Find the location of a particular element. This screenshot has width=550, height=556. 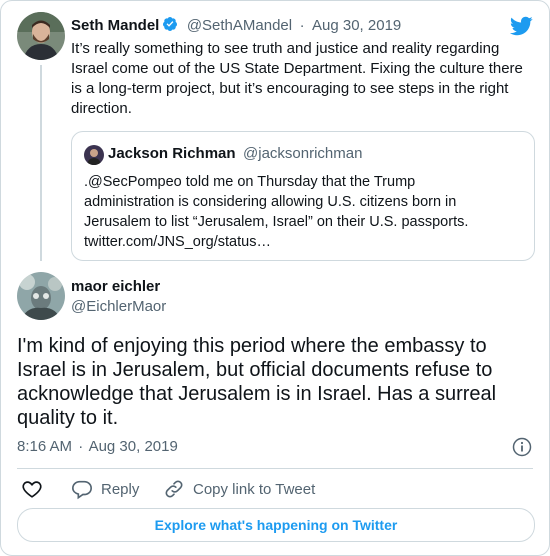

copy-link-label: Copy link to Tweet is located at coordinates (254, 489).